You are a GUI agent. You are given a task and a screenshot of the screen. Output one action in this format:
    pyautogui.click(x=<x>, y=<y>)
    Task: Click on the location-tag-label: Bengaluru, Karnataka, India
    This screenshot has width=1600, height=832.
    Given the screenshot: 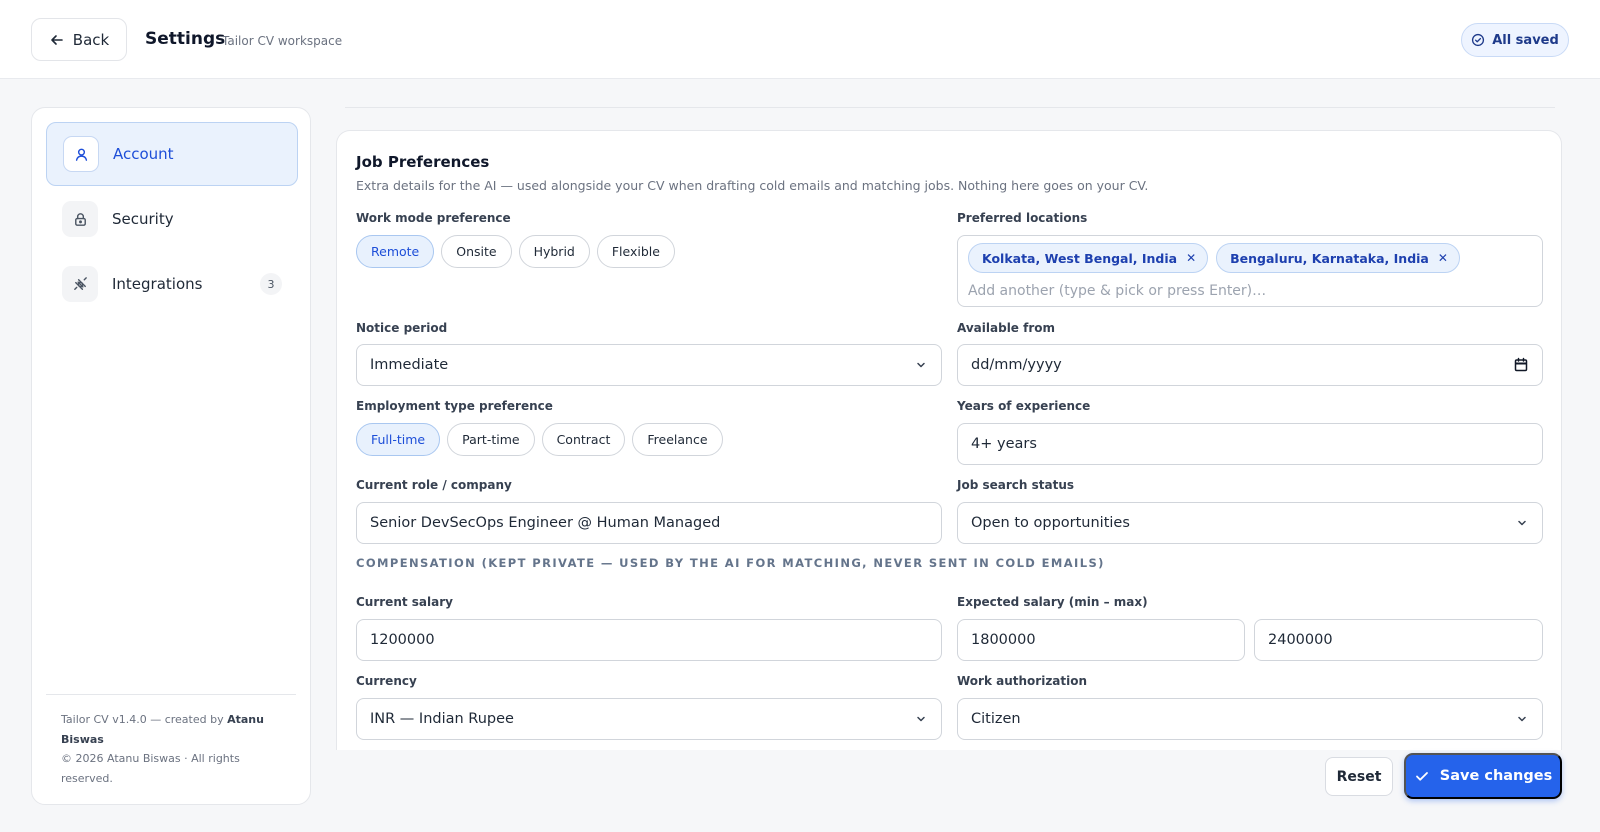 What is the action you would take?
    pyautogui.click(x=1329, y=258)
    